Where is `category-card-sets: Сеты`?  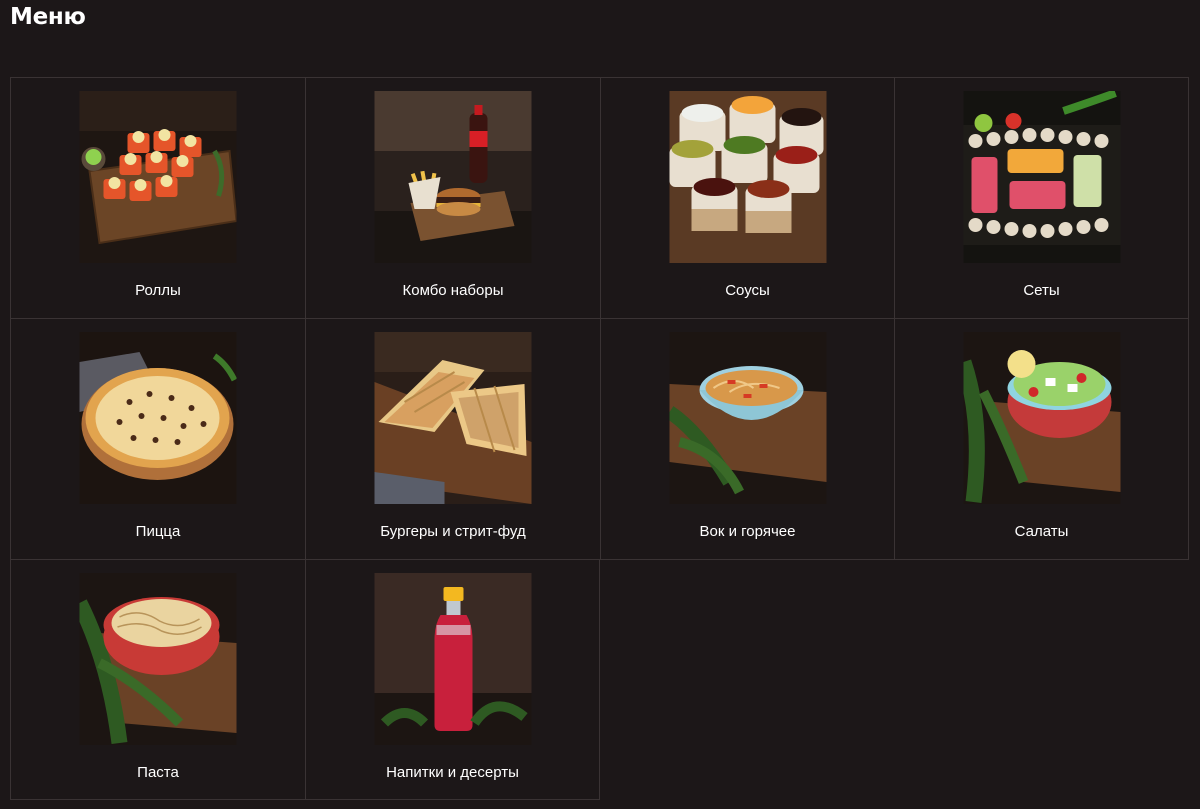 category-card-sets: Сеты is located at coordinates (1041, 197).